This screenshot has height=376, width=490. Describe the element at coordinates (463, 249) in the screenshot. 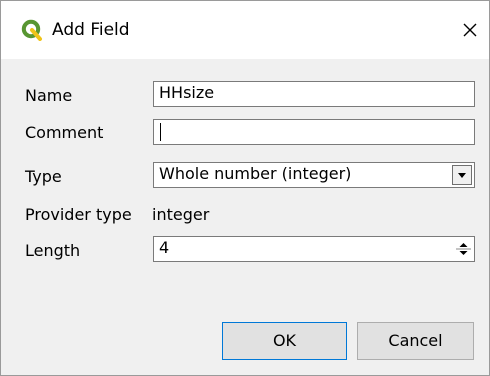

I see `spin-arrows-icon` at that location.